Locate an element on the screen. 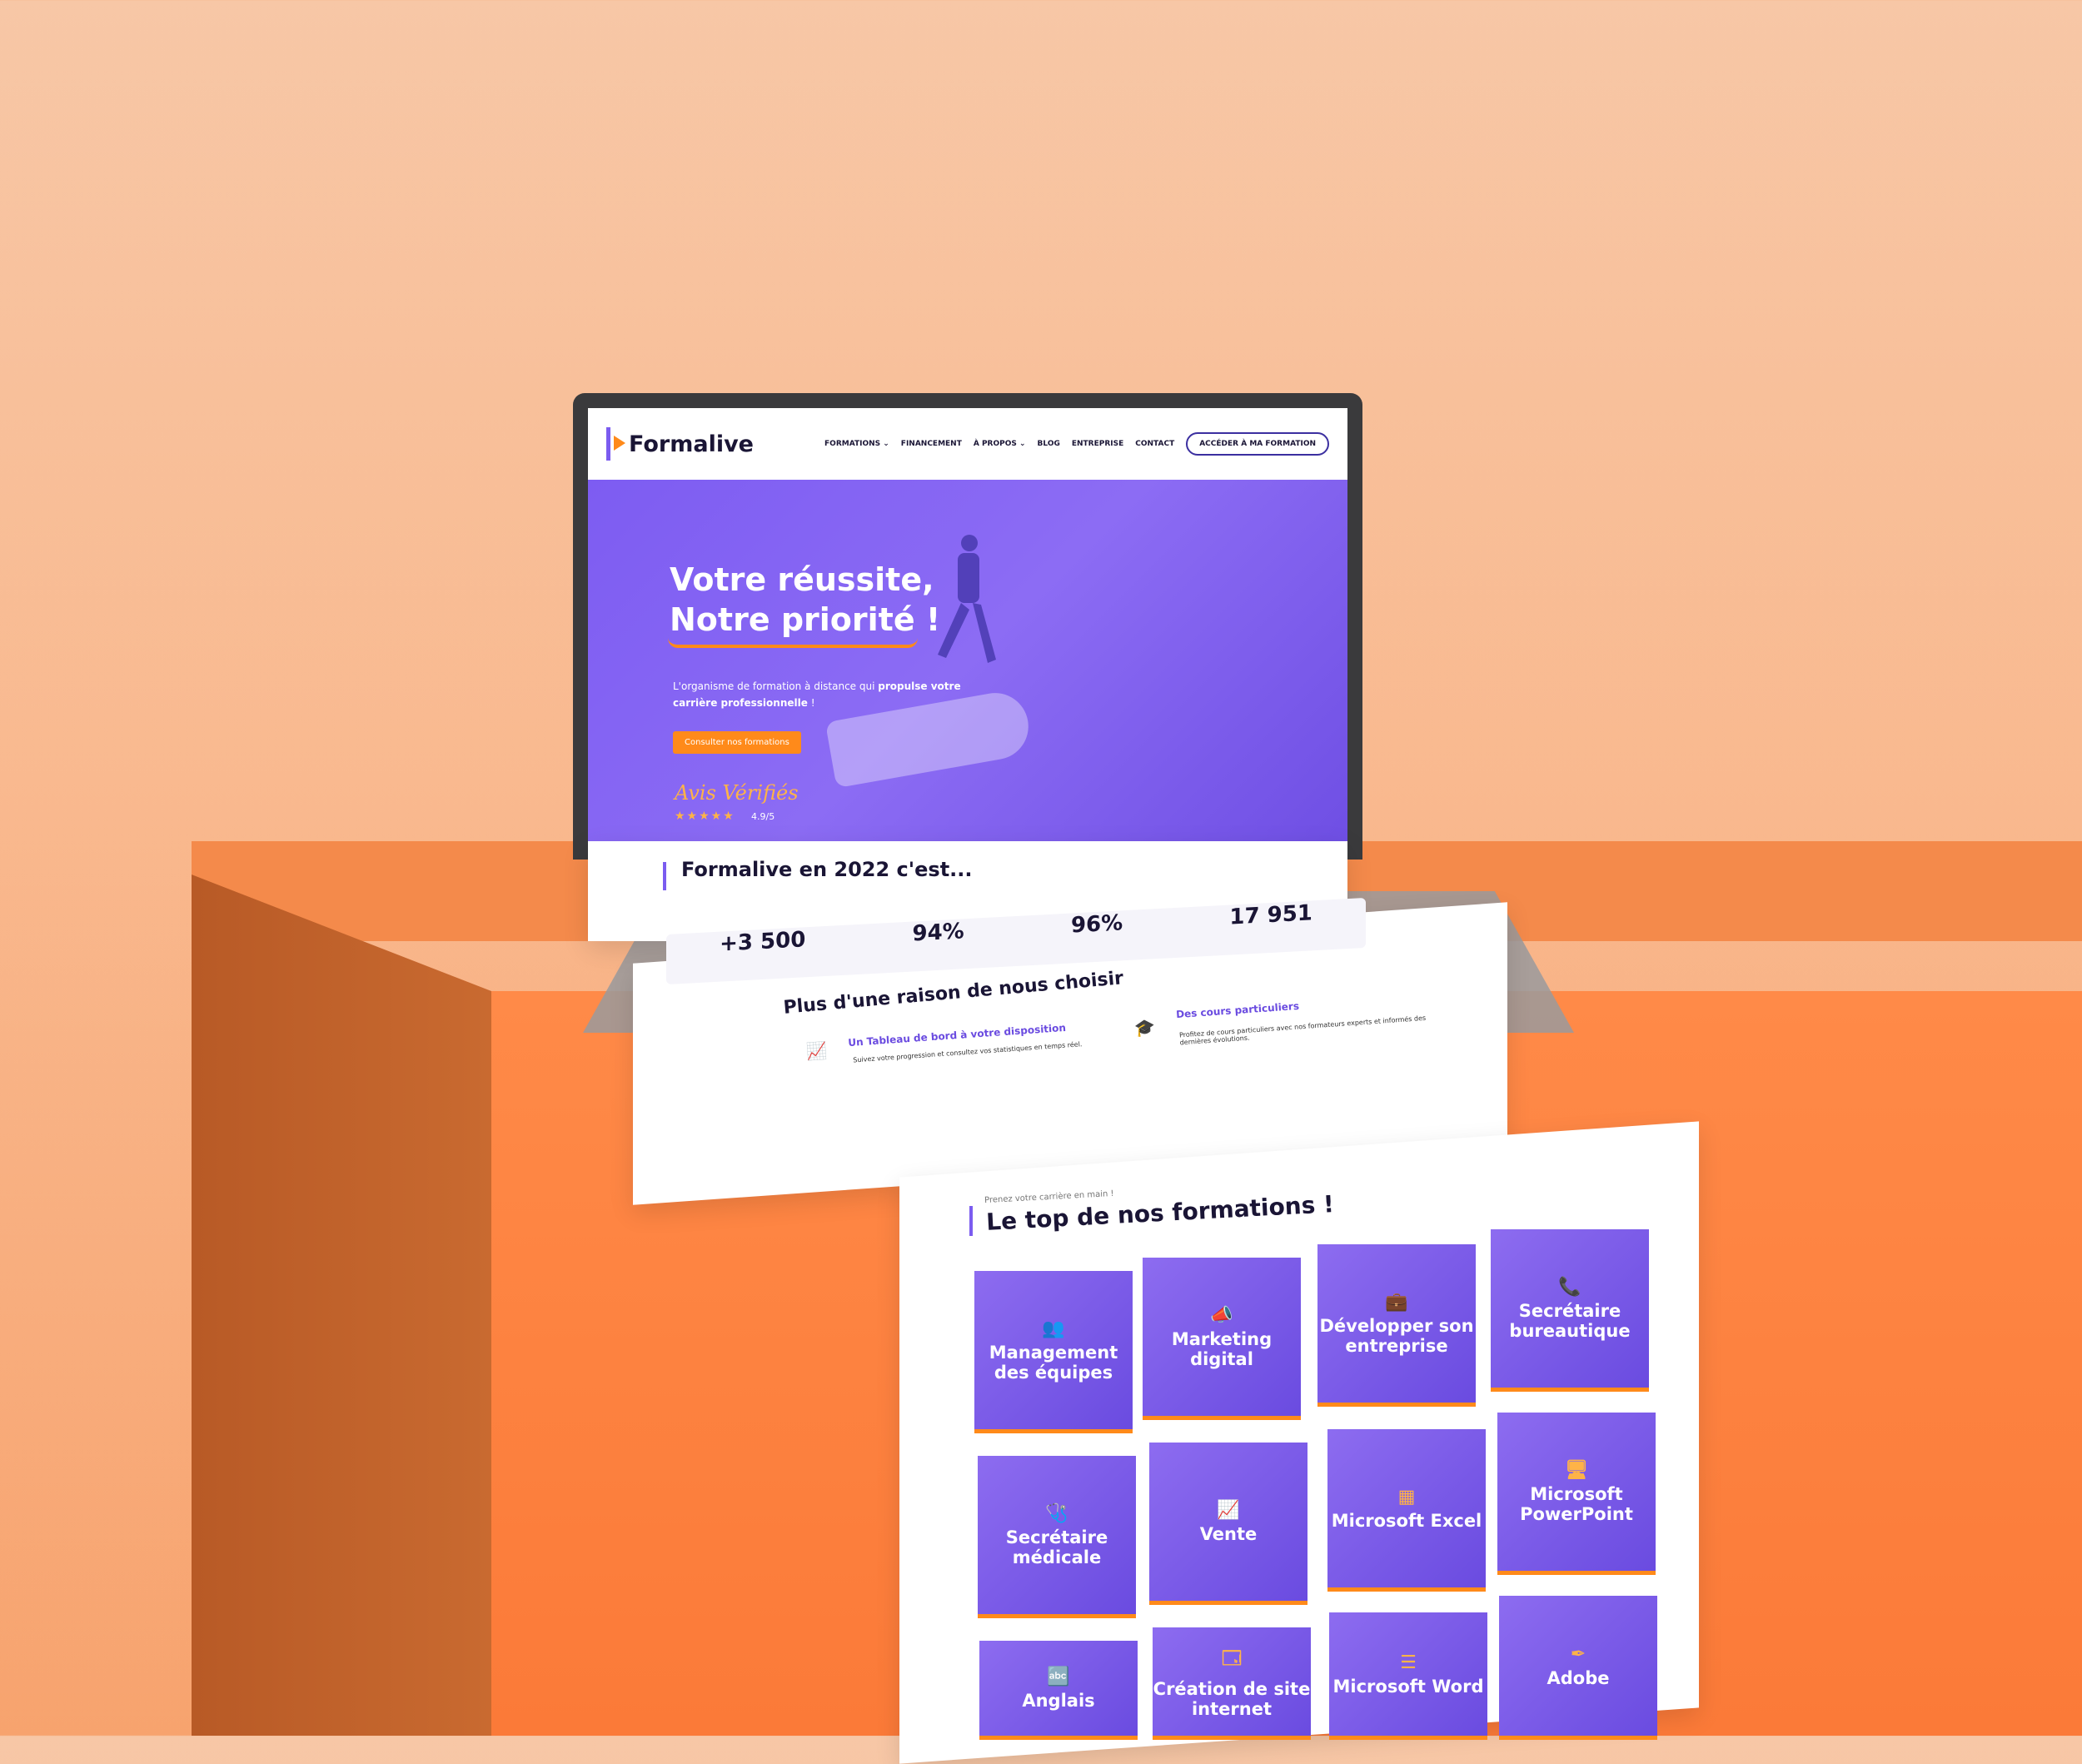 This screenshot has width=2082, height=1764. formation-tile: 🔤 Anglais is located at coordinates (1058, 1690).